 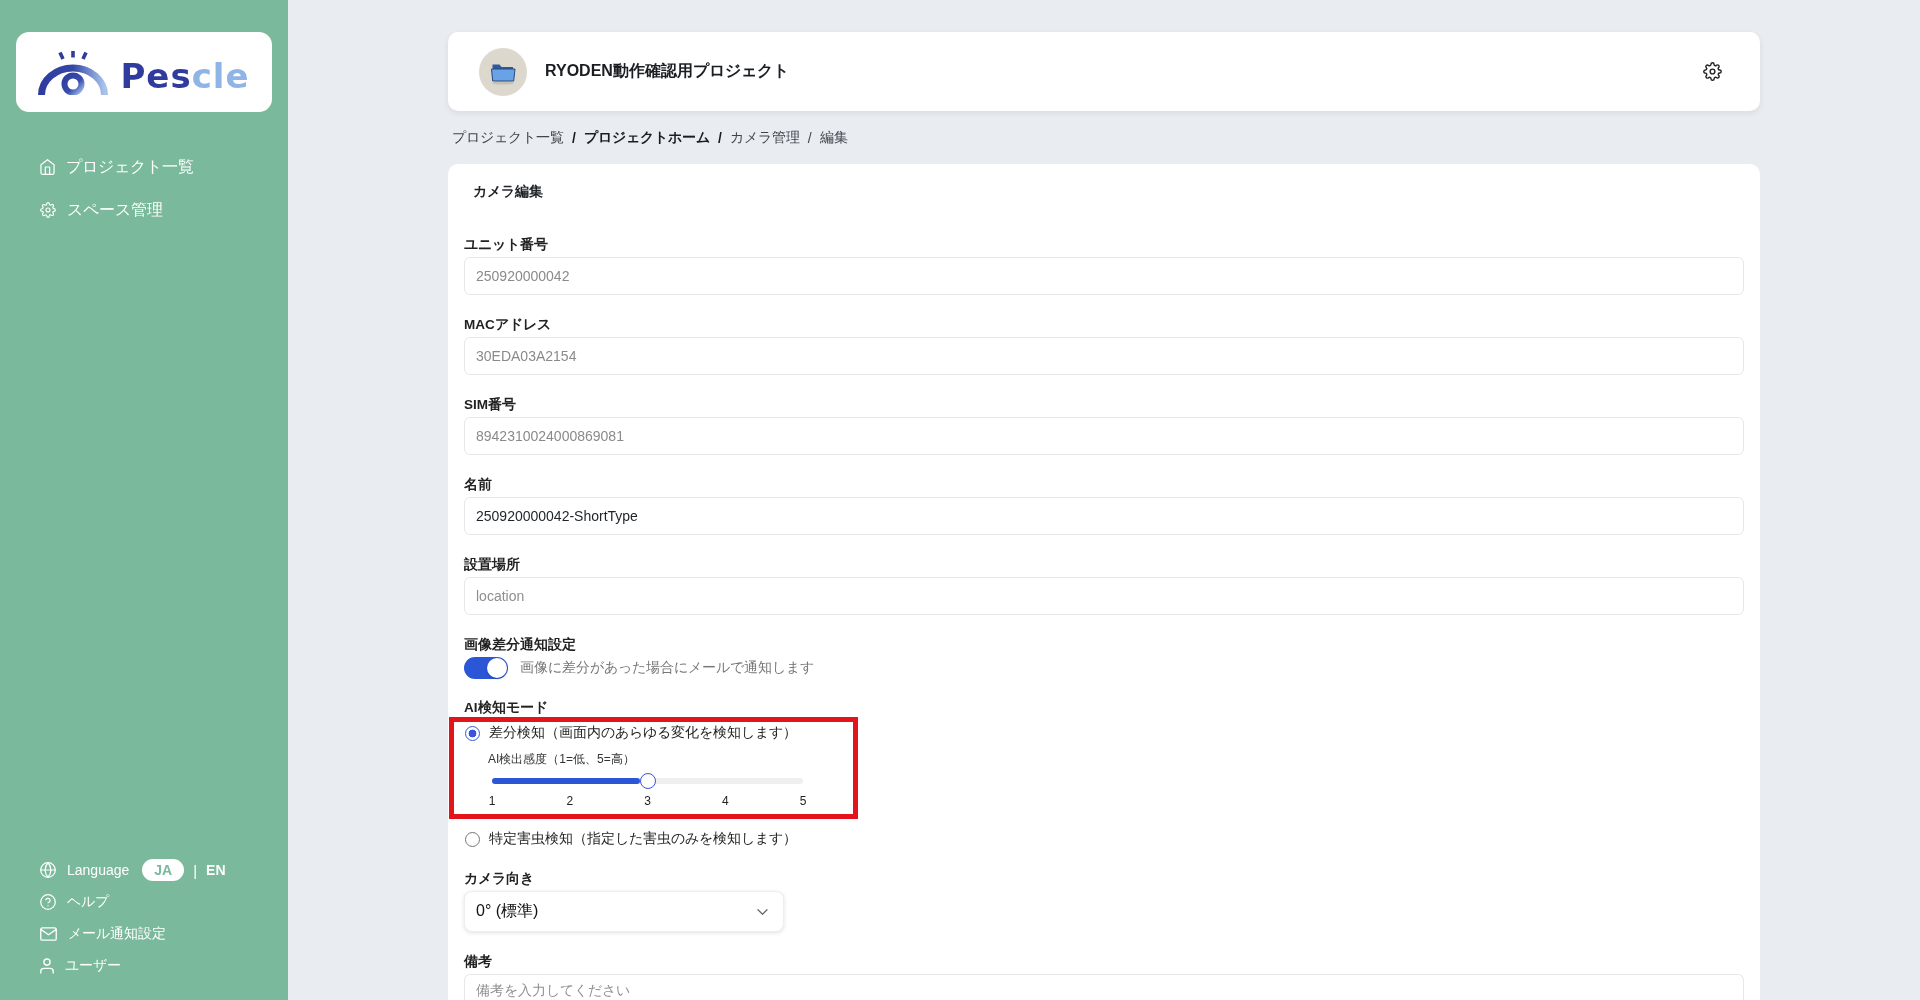 What do you see at coordinates (833, 138) in the screenshot?
I see `breadcrumb-link: 編集` at bounding box center [833, 138].